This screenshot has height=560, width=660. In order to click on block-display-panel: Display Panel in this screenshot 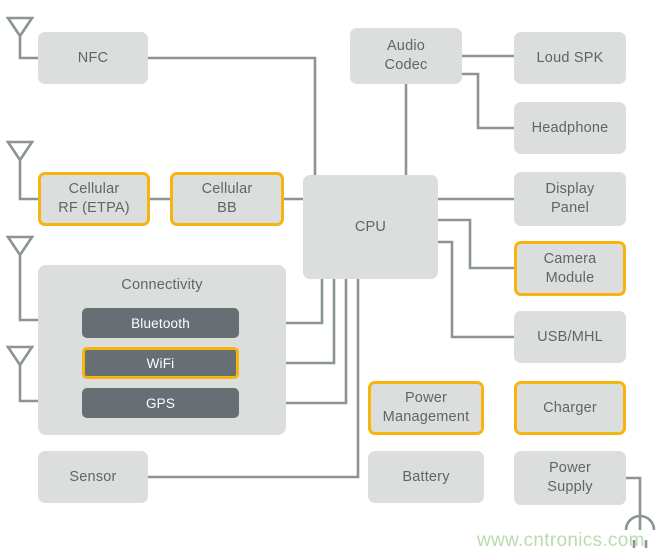, I will do `click(570, 199)`.